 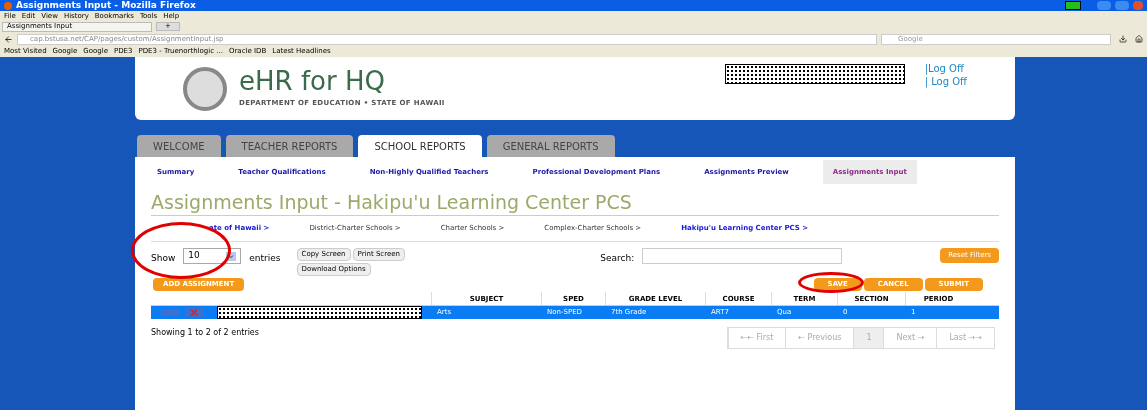 What do you see at coordinates (945, 81) in the screenshot?
I see `log-off-link: | Log Off` at bounding box center [945, 81].